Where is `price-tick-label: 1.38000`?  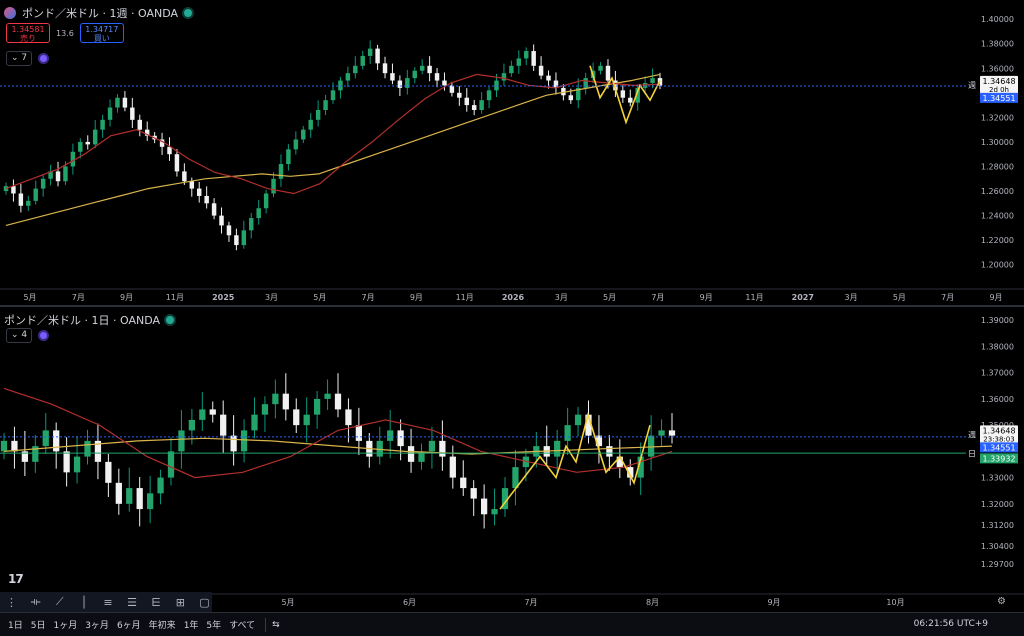 price-tick-label: 1.38000 is located at coordinates (997, 44).